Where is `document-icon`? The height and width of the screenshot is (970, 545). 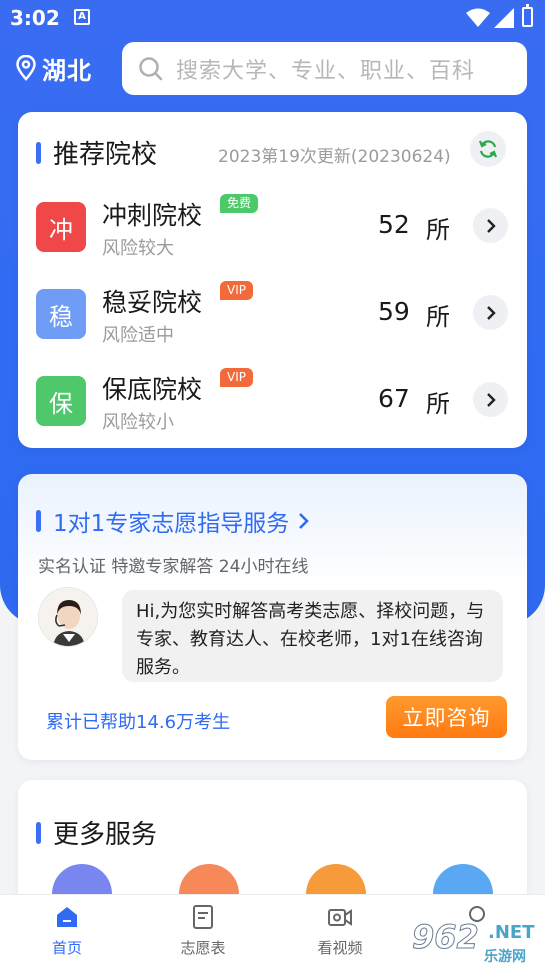 document-icon is located at coordinates (203, 917).